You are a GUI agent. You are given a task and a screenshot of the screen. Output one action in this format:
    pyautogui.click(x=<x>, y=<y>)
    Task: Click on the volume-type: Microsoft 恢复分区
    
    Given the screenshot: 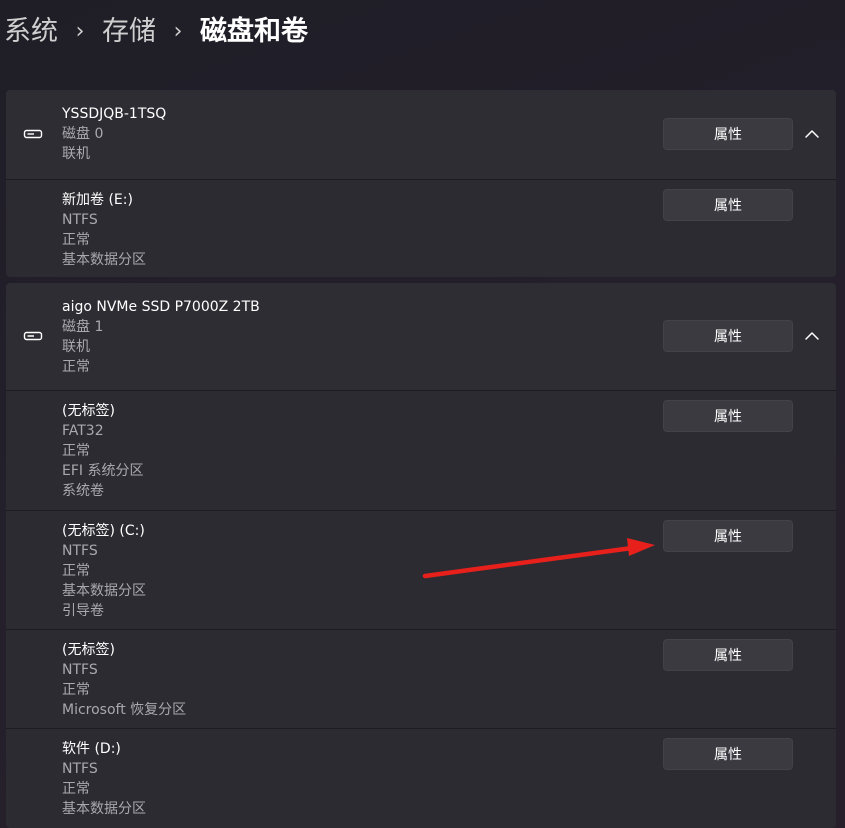 What is the action you would take?
    pyautogui.click(x=124, y=710)
    